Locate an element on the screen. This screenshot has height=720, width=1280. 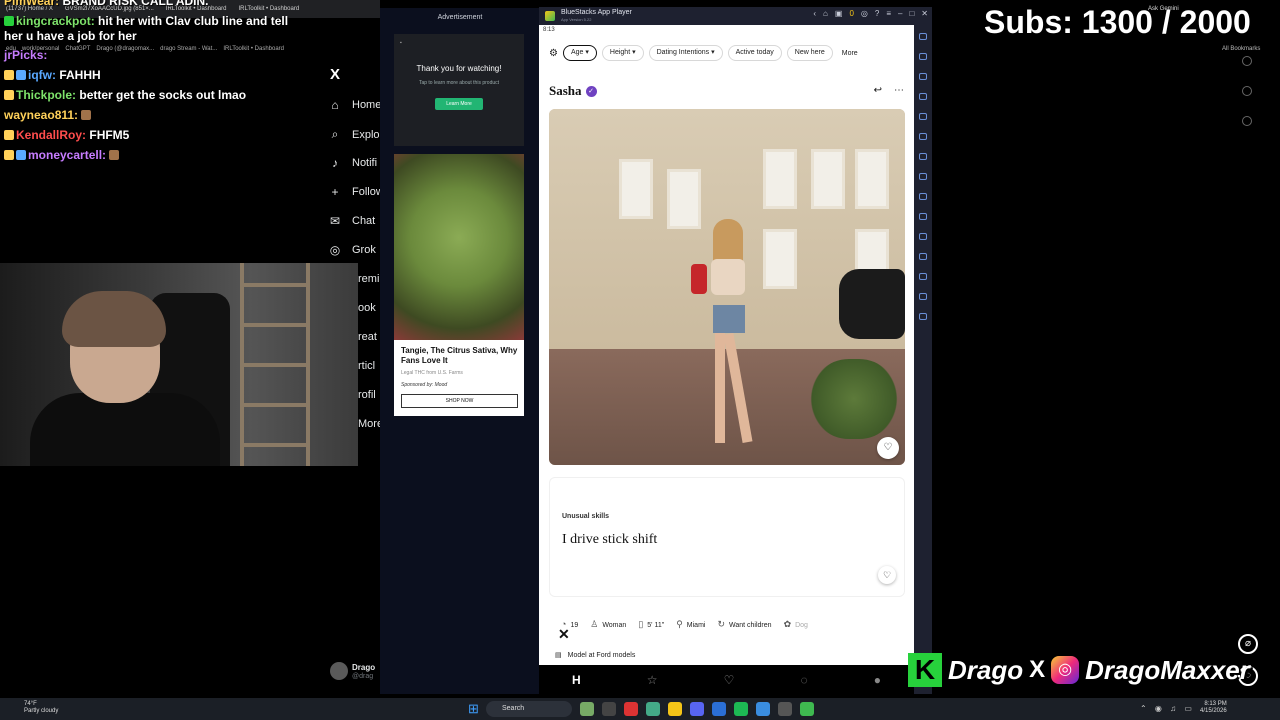
all-bookmarks: All Bookmarks is located at coordinates (1241, 49).